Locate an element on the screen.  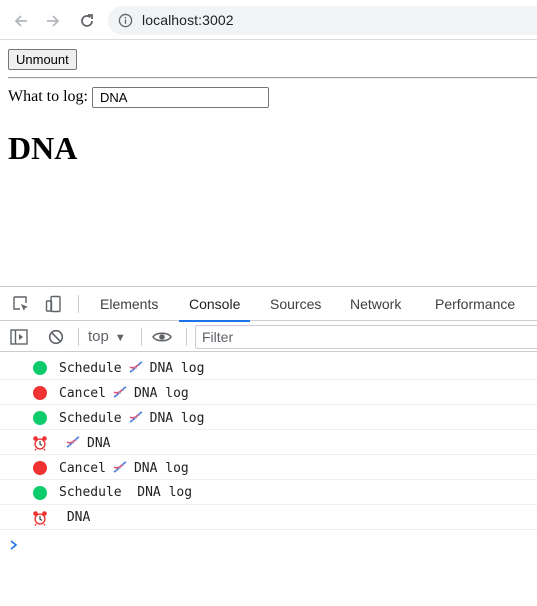
console-prompt-chevron-icon is located at coordinates (14, 544).